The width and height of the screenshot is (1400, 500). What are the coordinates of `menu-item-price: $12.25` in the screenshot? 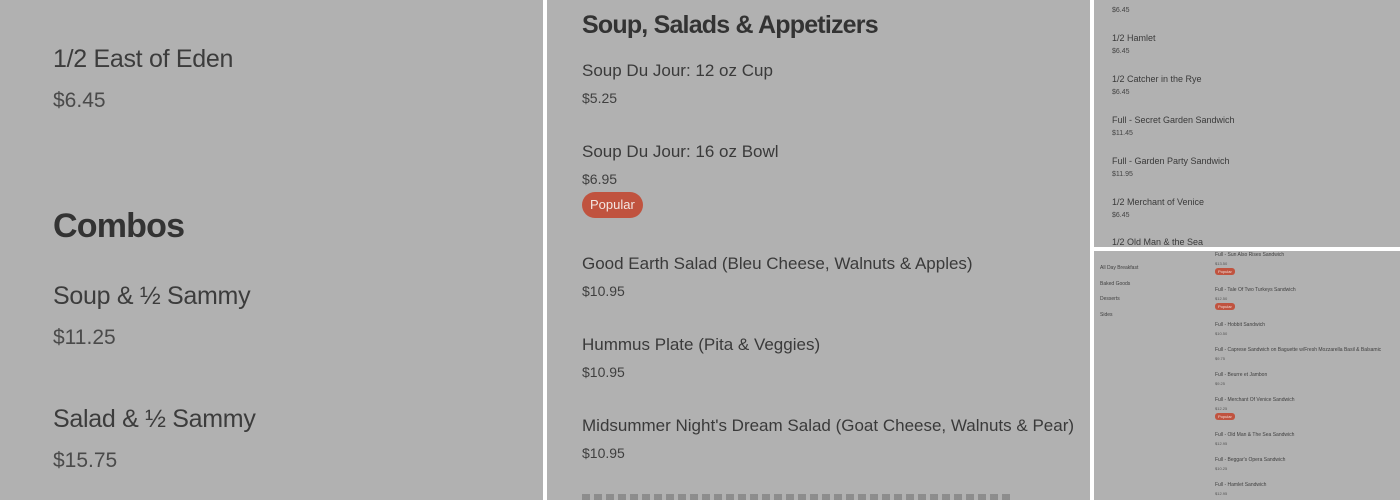 It's located at (1221, 408).